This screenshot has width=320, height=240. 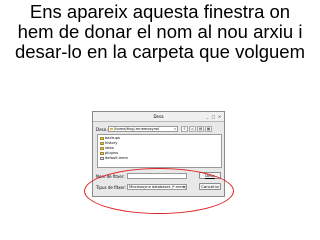 What do you see at coordinates (159, 51) in the screenshot?
I see `slide-title-line-3: desar-lo en la carpeta que volguem` at bounding box center [159, 51].